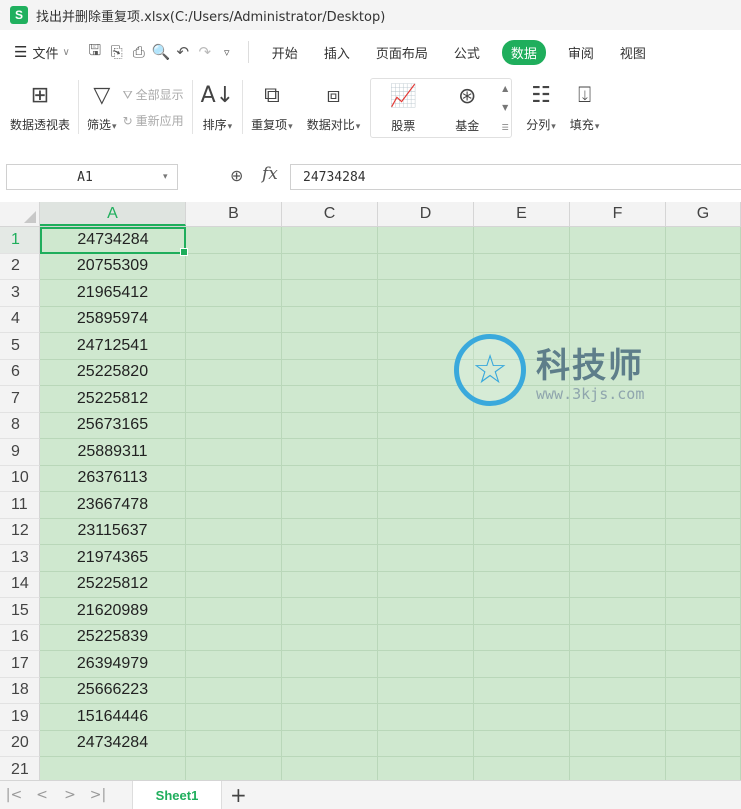  I want to click on row-header: 19, so click(20, 717).